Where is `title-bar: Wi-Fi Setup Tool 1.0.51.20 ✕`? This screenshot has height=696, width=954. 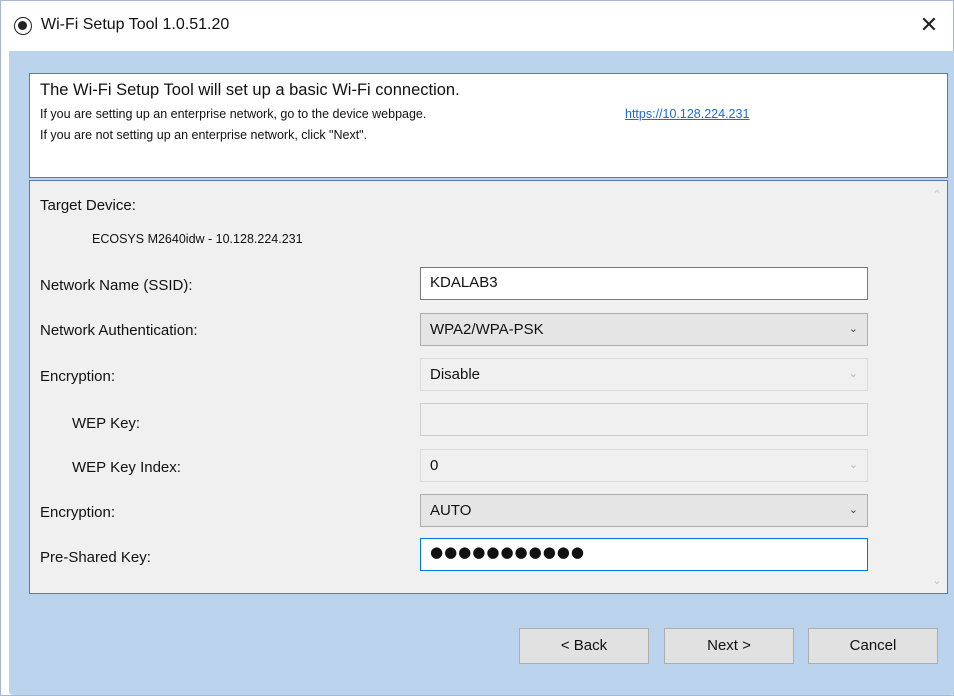
title-bar: Wi-Fi Setup Tool 1.0.51.20 ✕ is located at coordinates (477, 26).